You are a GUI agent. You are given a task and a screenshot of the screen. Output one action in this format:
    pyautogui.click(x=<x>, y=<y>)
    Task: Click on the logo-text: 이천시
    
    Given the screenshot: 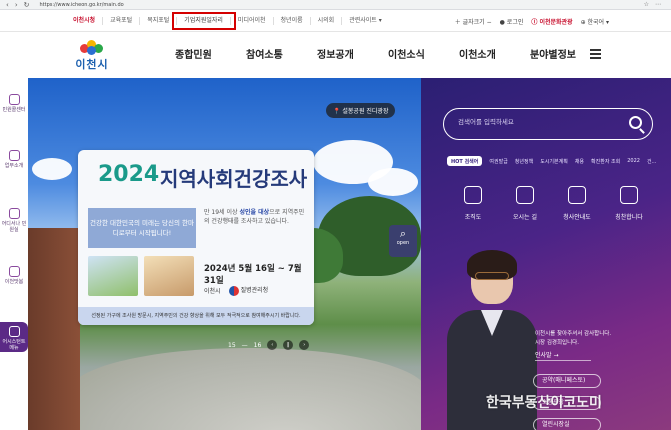 What is the action you would take?
    pyautogui.click(x=92, y=64)
    